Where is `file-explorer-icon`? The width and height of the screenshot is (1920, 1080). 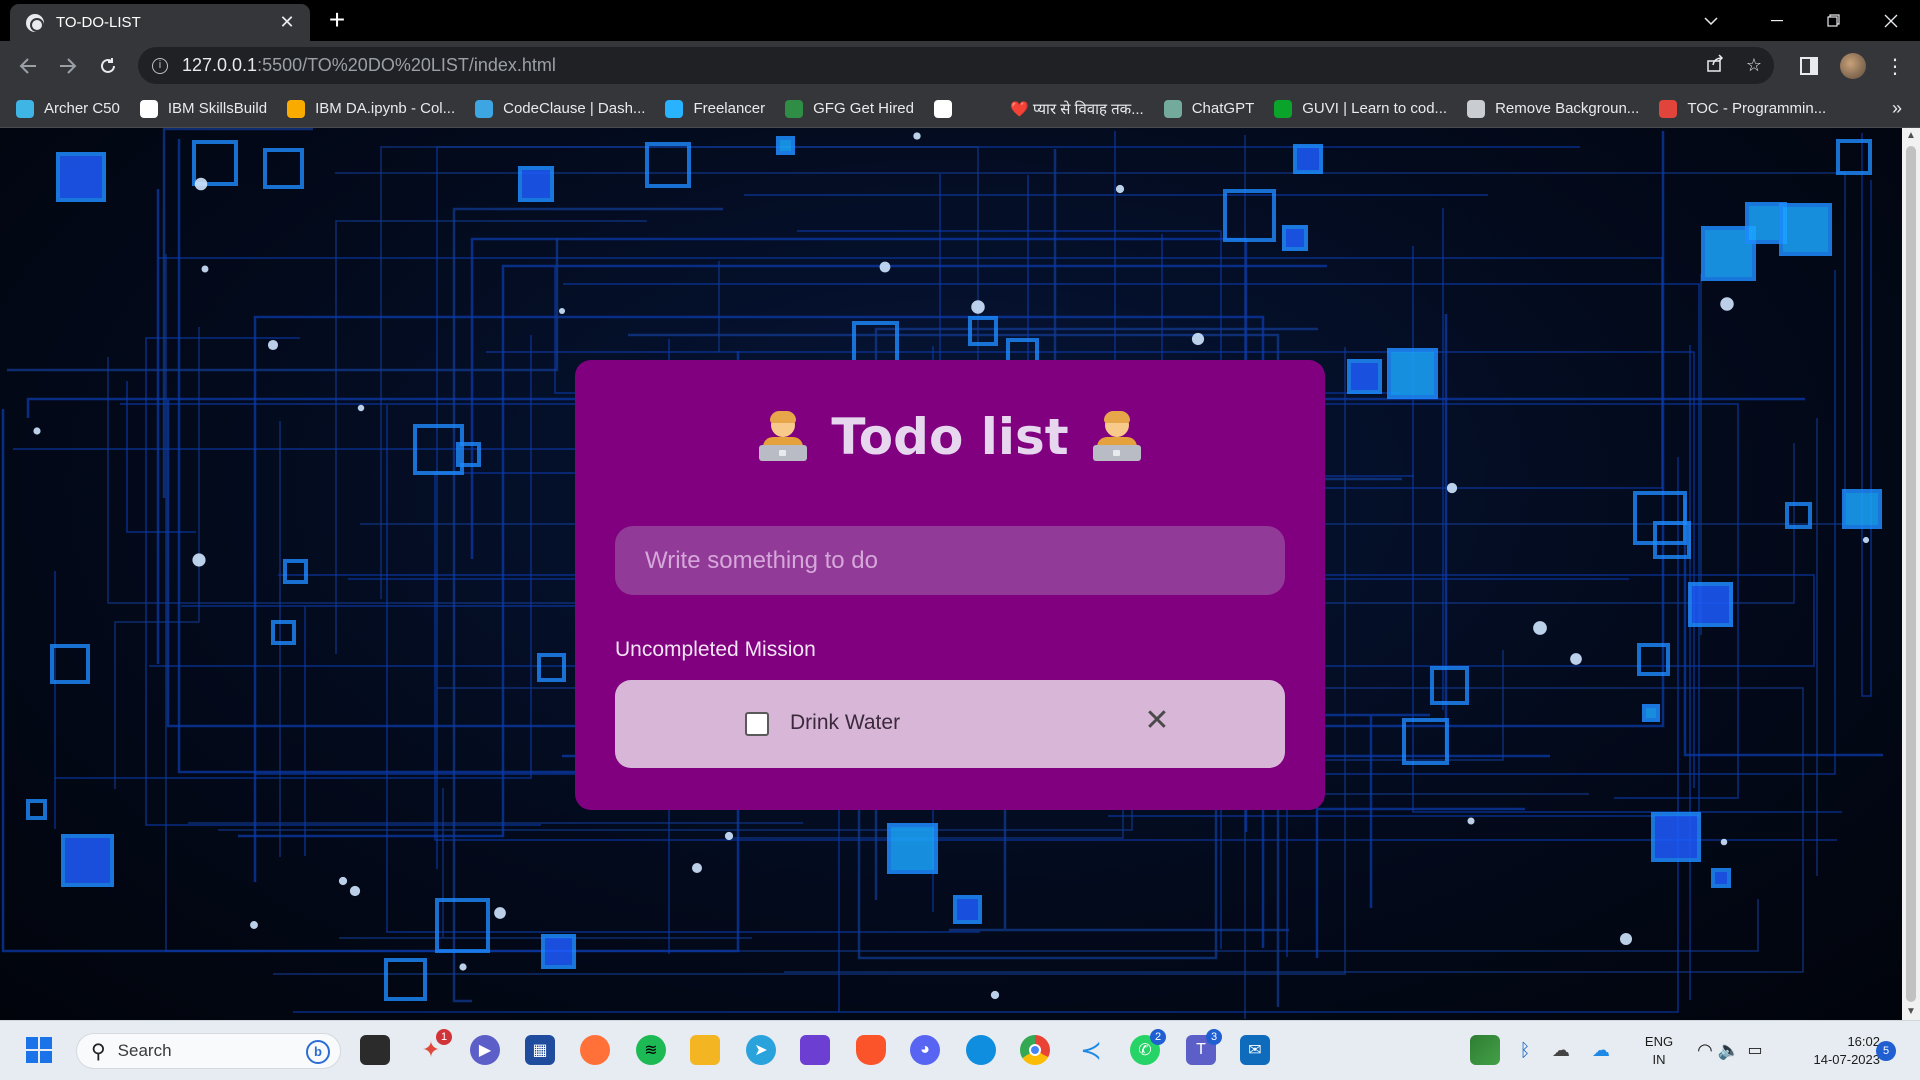 file-explorer-icon is located at coordinates (705, 1050).